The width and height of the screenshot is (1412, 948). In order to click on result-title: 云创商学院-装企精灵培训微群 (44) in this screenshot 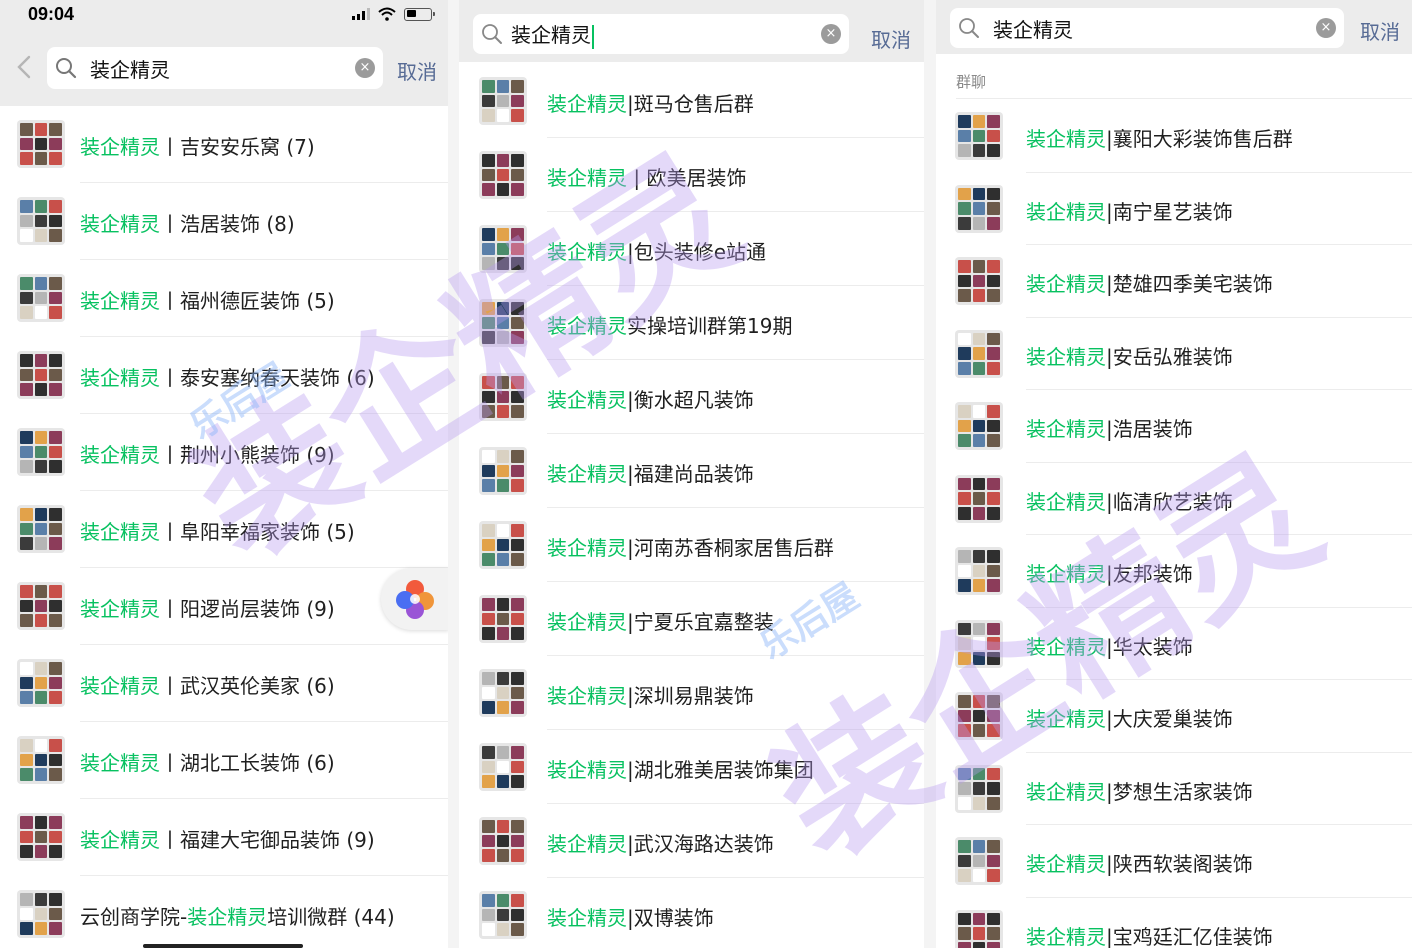, I will do `click(237, 915)`.